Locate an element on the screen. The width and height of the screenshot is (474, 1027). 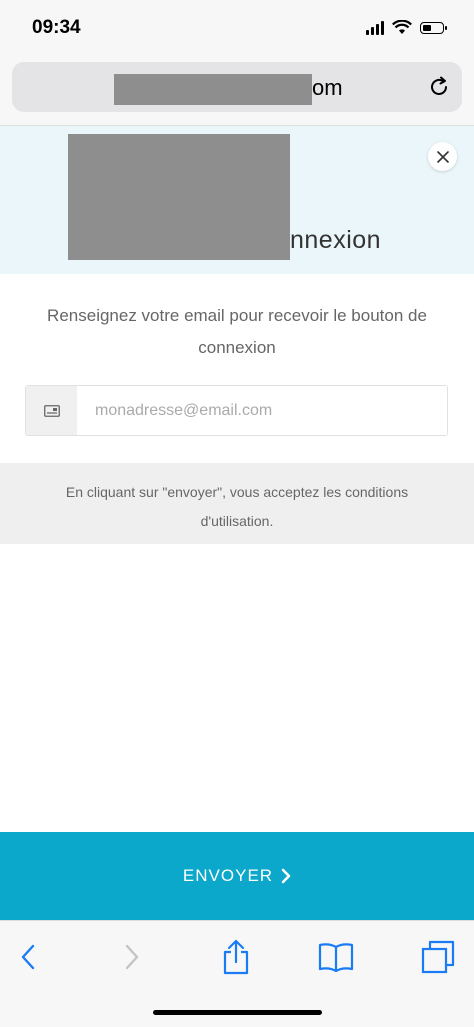
back-chevron-icon is located at coordinates (28, 957).